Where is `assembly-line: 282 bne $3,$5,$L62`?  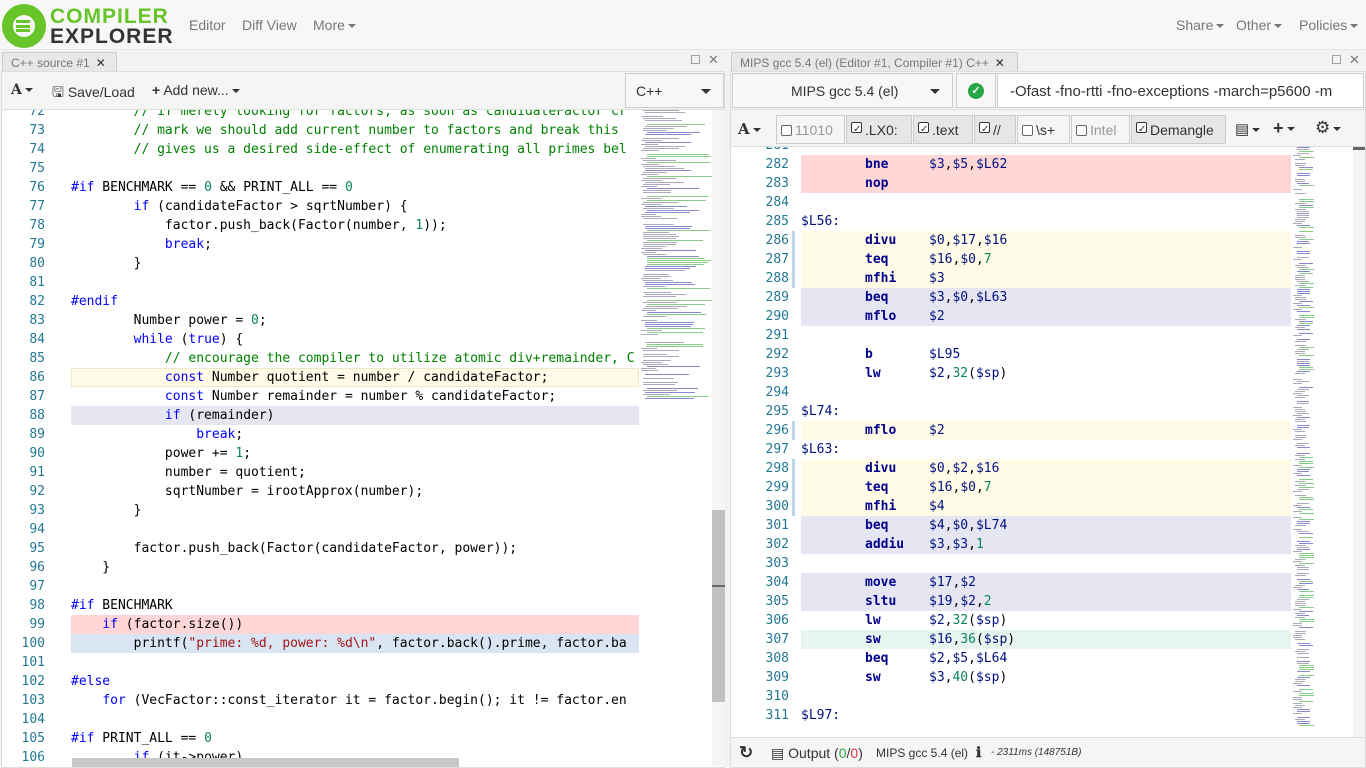
assembly-line: 282 bne $3,$5,$L62 is located at coordinates (1011, 164).